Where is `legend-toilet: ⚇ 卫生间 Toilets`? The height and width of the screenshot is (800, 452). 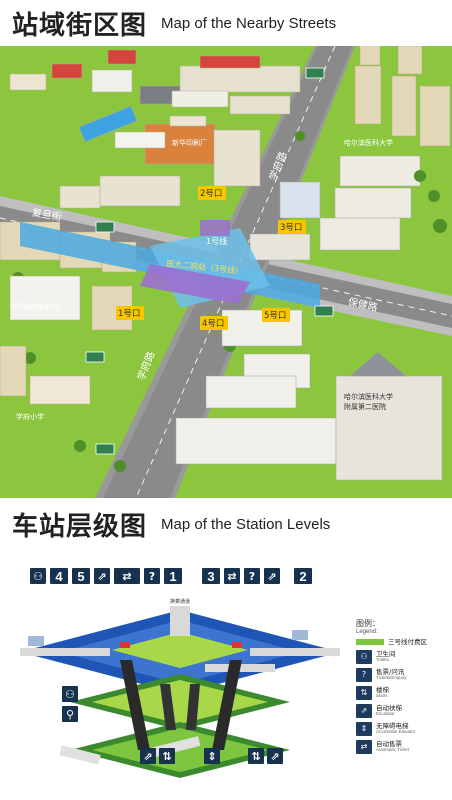 legend-toilet: ⚇ 卫生间 Toilets is located at coordinates (403, 656).